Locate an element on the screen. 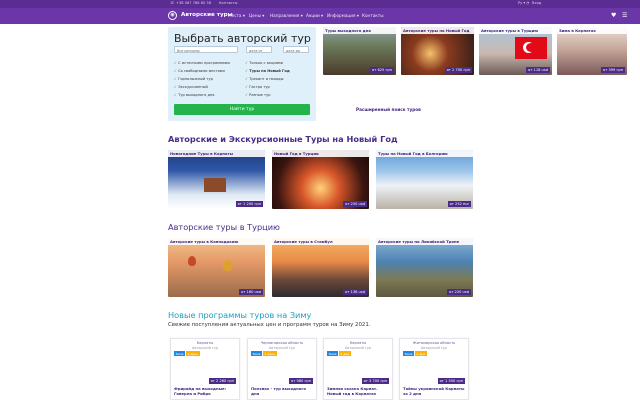 The height and width of the screenshot is (400, 640). newyear-card-carpathians: Новогодние Туры в Карпаты от 1 200 грн is located at coordinates (216, 179).